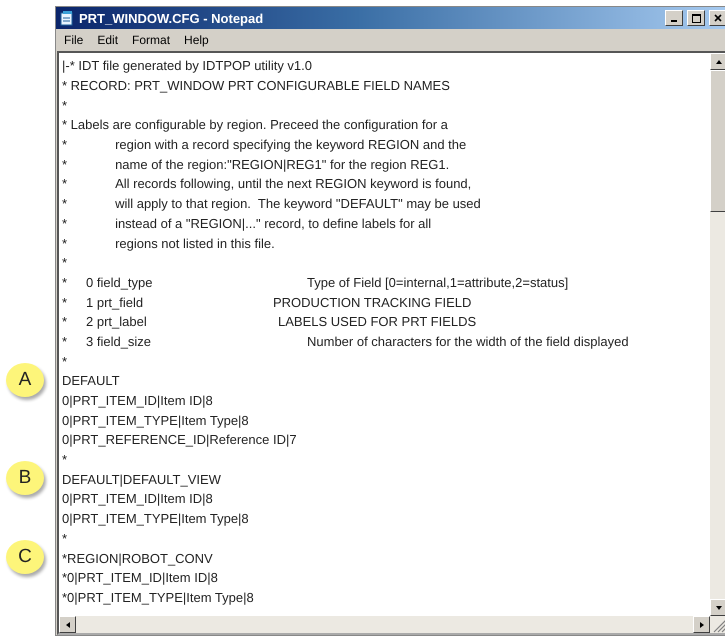  I want to click on text-line: instead of a "REGION|..." record, to define labels for all, so click(273, 223).